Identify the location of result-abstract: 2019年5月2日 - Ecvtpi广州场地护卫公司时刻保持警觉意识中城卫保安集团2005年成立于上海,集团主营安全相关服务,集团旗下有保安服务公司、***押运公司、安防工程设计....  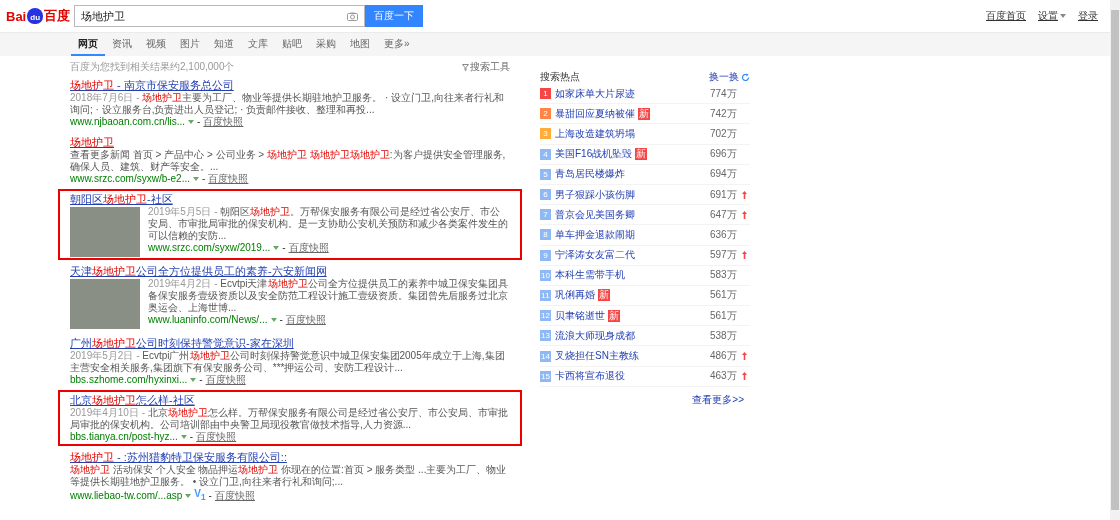
(288, 362).